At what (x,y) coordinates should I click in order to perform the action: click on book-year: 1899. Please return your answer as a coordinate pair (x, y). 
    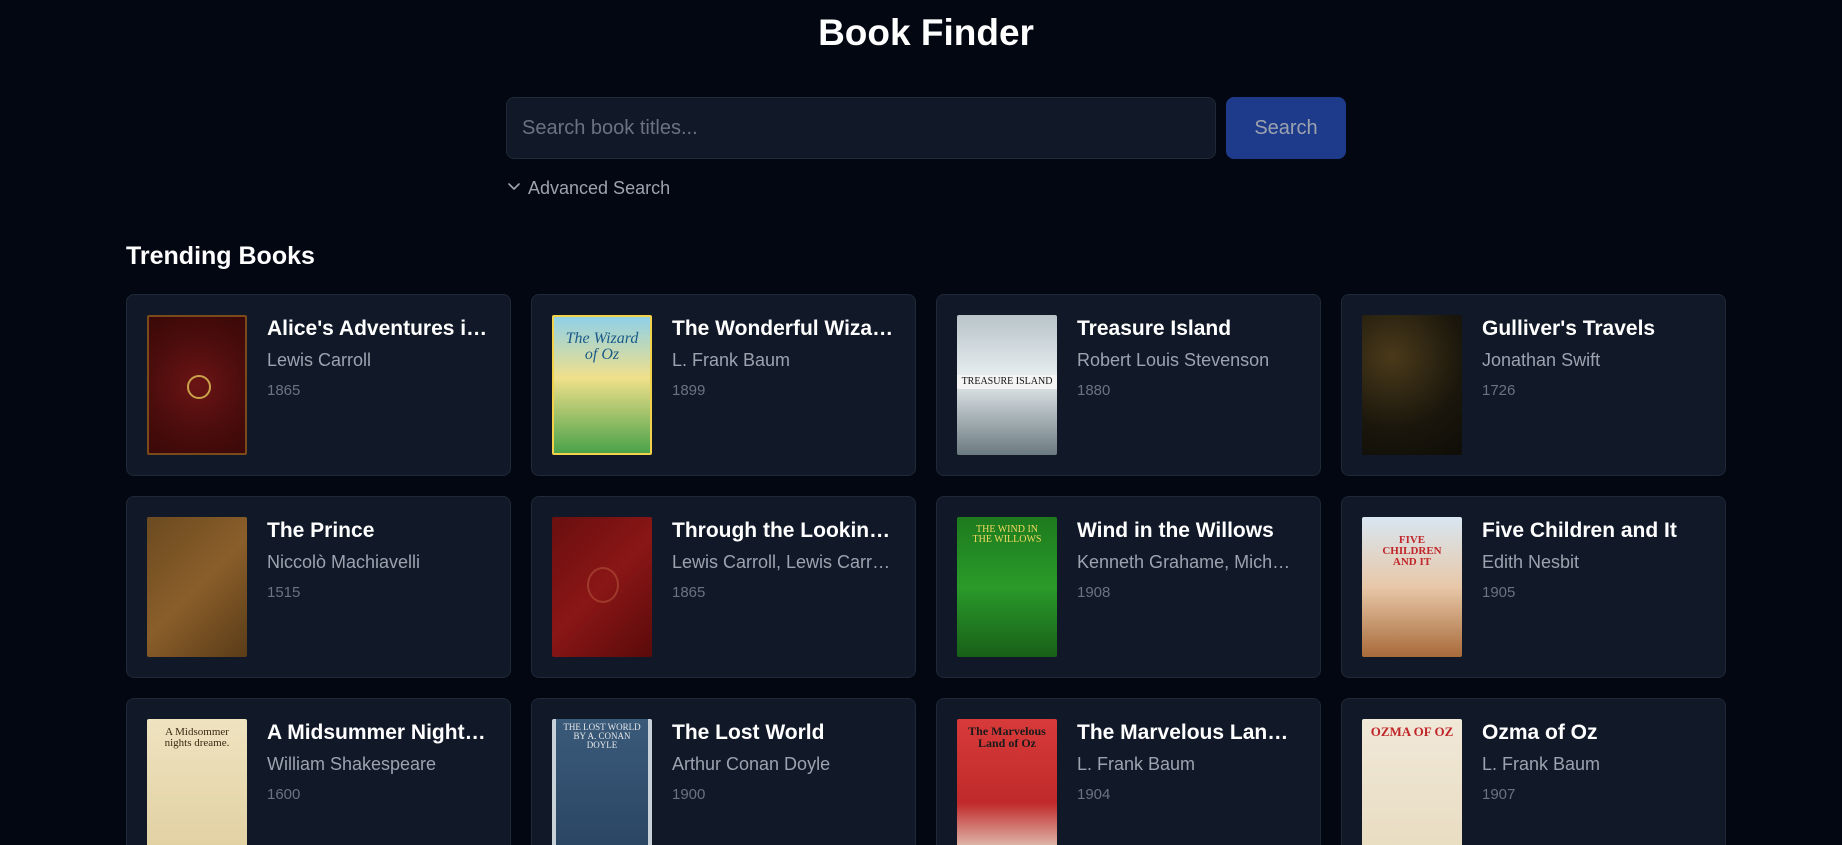
    Looking at the image, I should click on (689, 390).